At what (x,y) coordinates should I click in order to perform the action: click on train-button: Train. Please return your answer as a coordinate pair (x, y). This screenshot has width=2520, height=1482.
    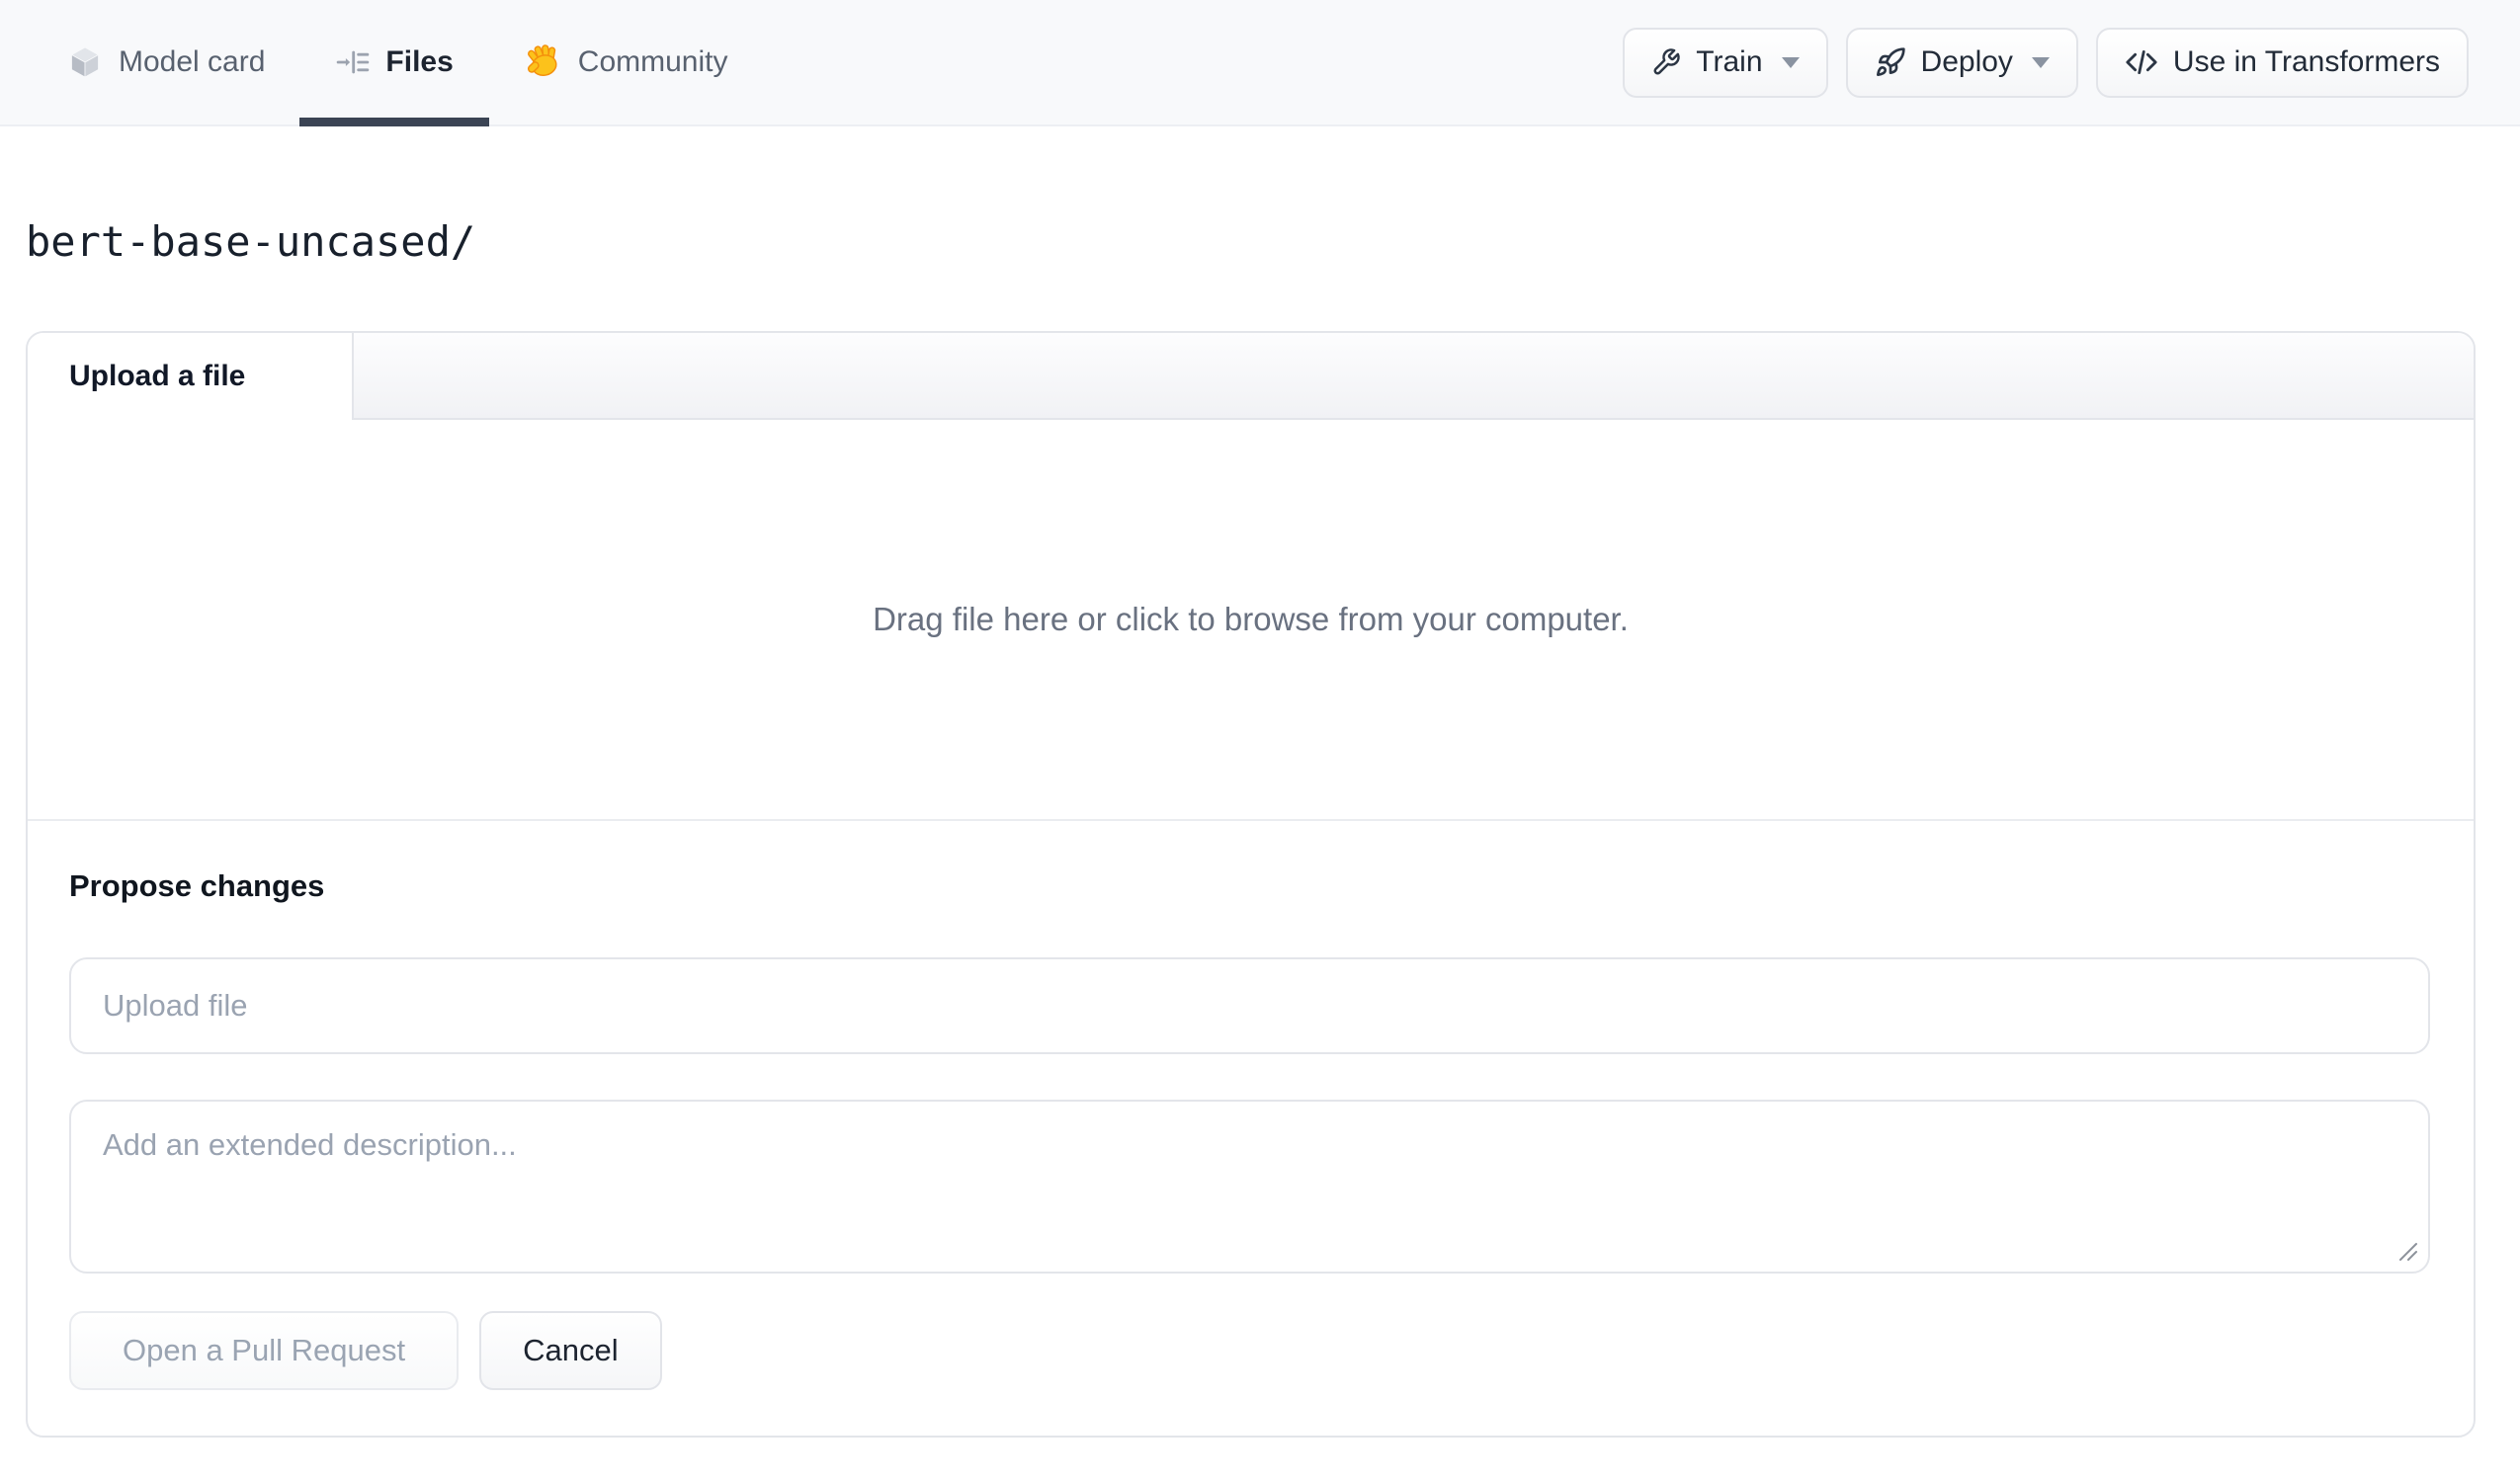
    Looking at the image, I should click on (1725, 62).